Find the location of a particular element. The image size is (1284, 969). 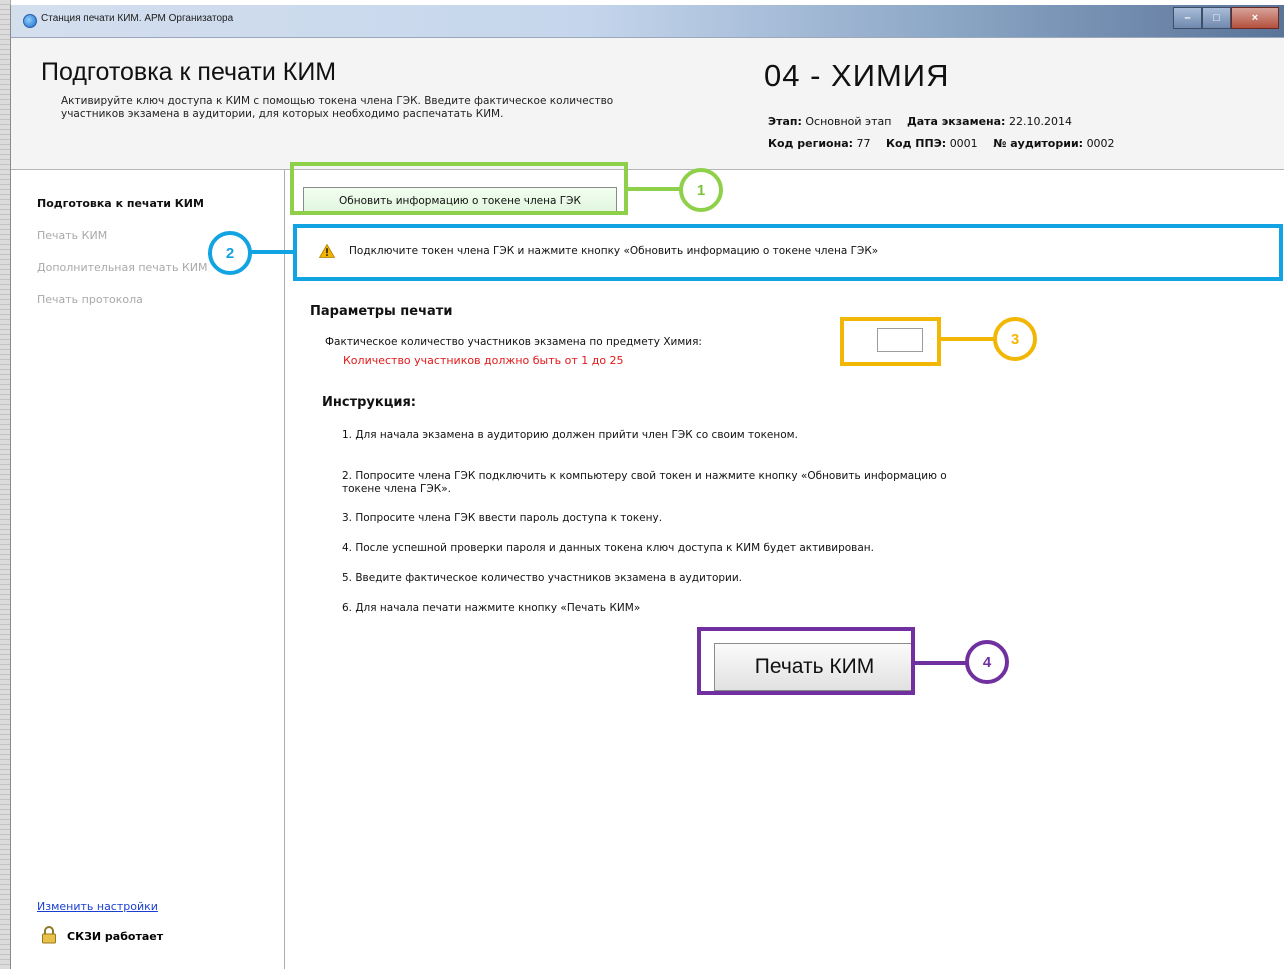

minimize-button: – is located at coordinates (1187, 18).